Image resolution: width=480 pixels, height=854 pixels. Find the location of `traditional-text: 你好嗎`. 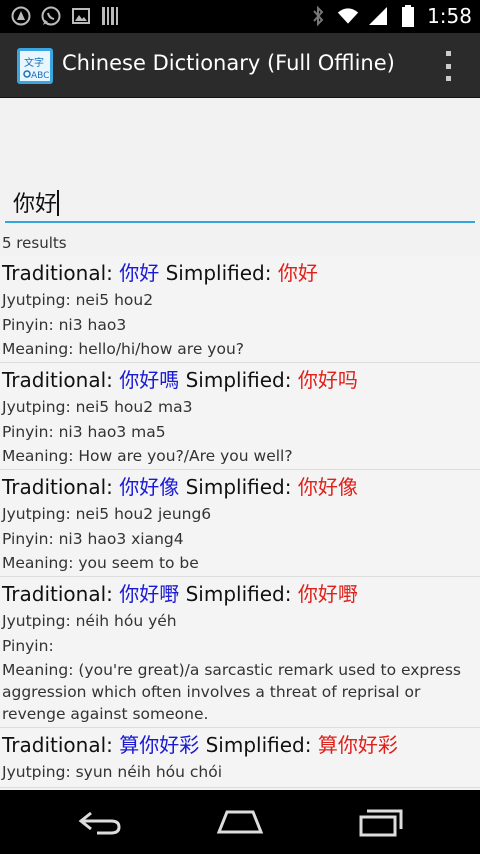

traditional-text: 你好嗎 is located at coordinates (149, 380).